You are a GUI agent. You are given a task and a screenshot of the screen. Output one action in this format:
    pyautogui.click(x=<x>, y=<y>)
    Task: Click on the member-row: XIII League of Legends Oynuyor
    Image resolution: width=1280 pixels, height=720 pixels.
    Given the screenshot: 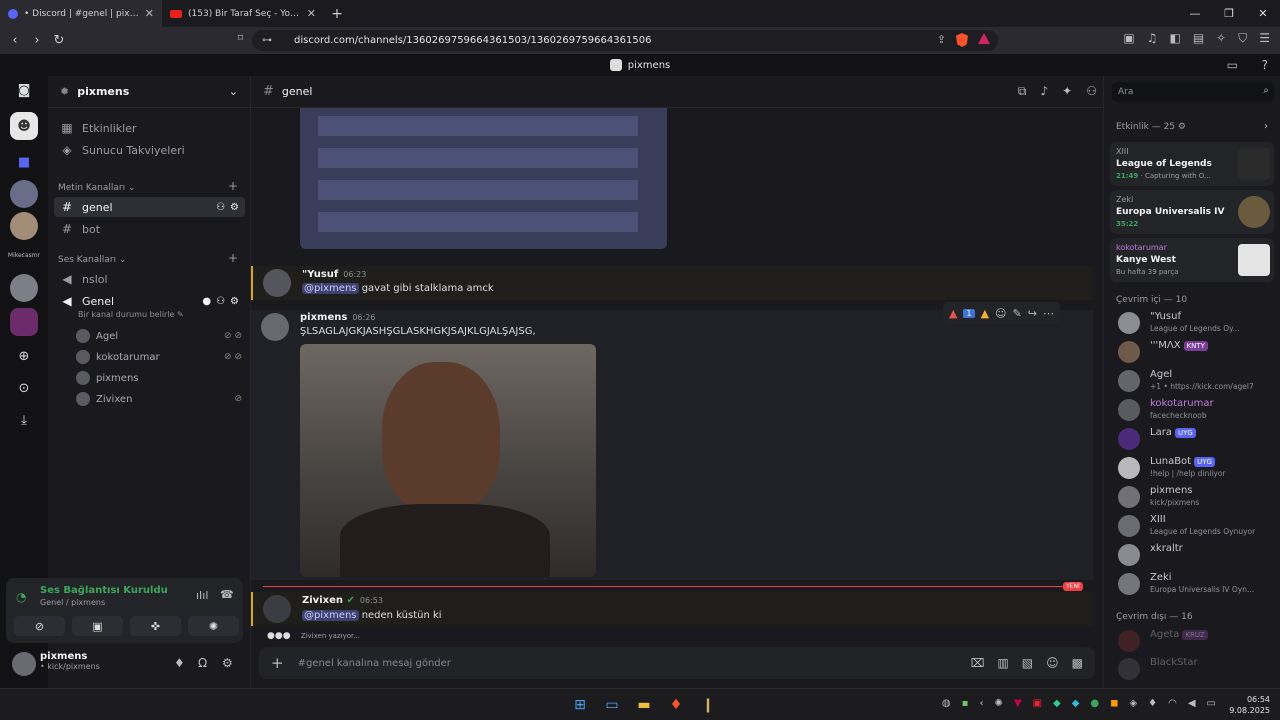 What is the action you would take?
    pyautogui.click(x=1197, y=526)
    